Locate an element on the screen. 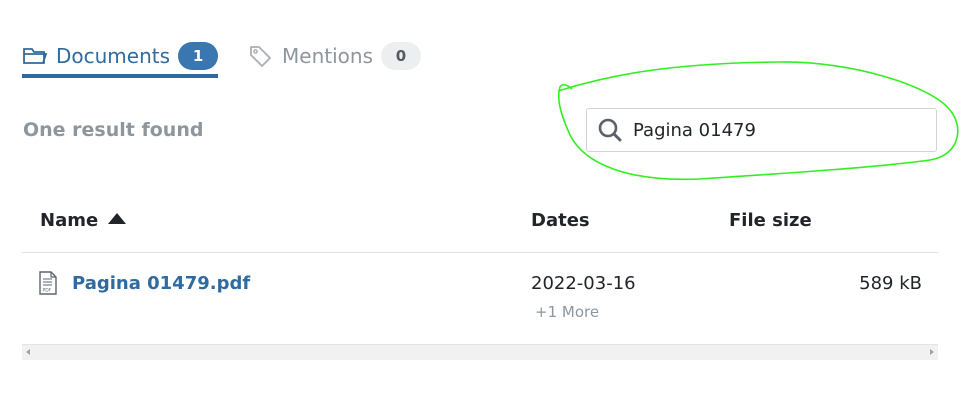  search-input is located at coordinates (778, 130).